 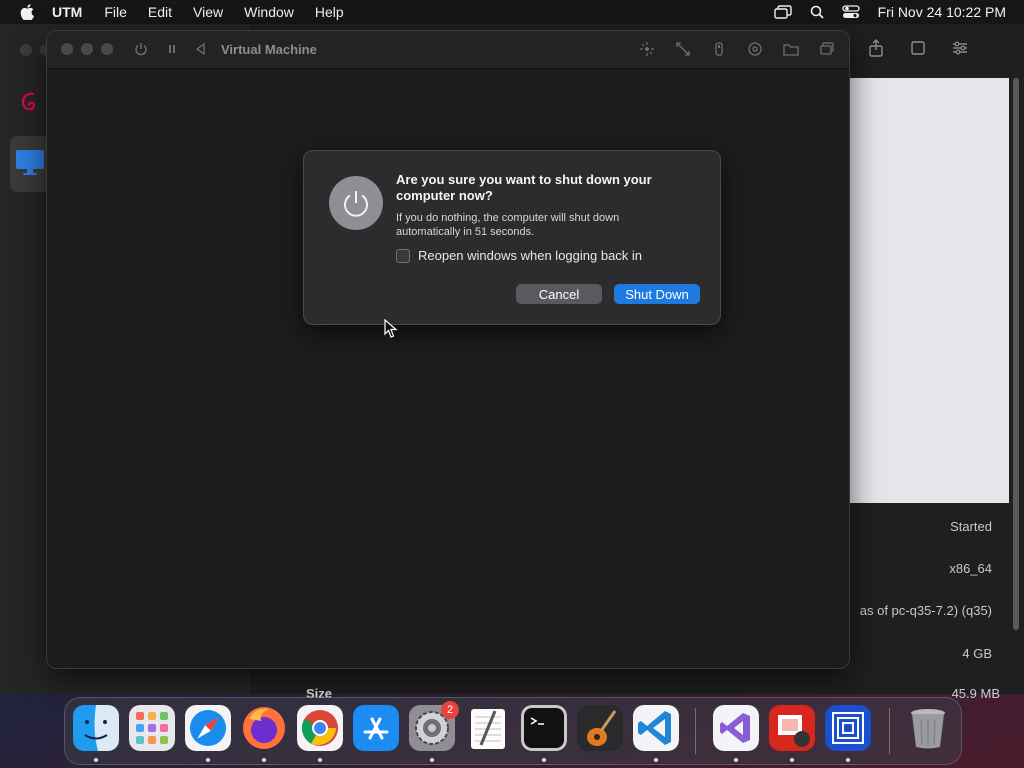 What do you see at coordinates (403, 255) in the screenshot?
I see `reopen-windows-checkbox` at bounding box center [403, 255].